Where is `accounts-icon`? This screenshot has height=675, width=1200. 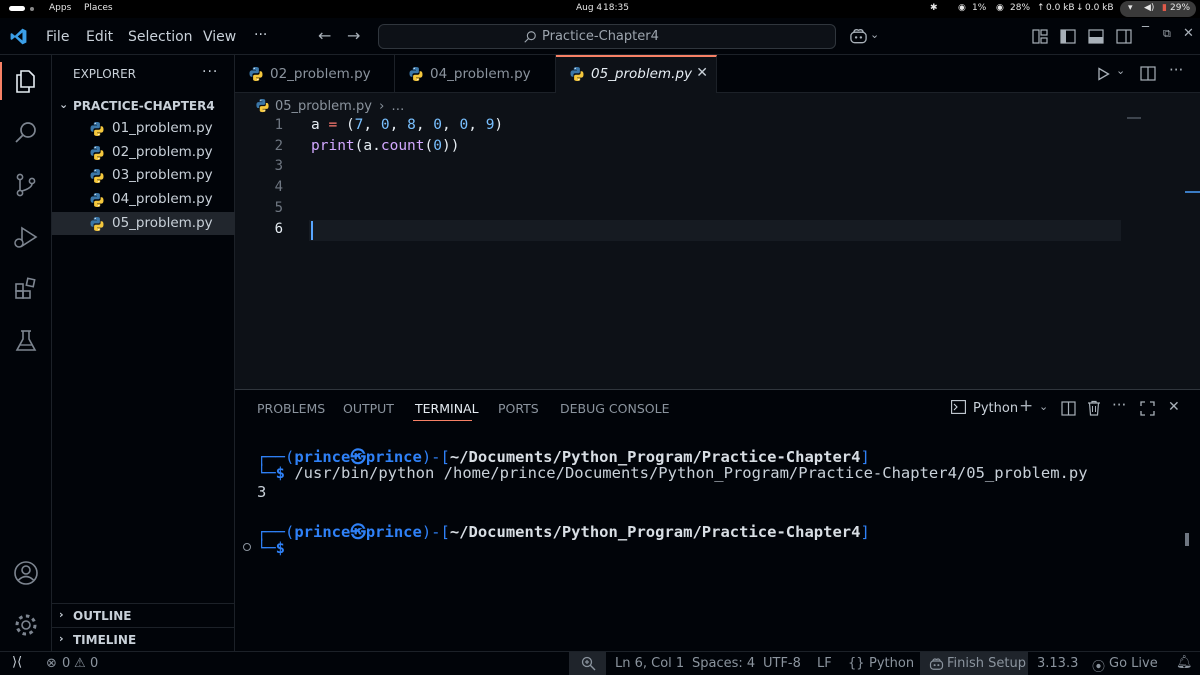
accounts-icon is located at coordinates (26, 573).